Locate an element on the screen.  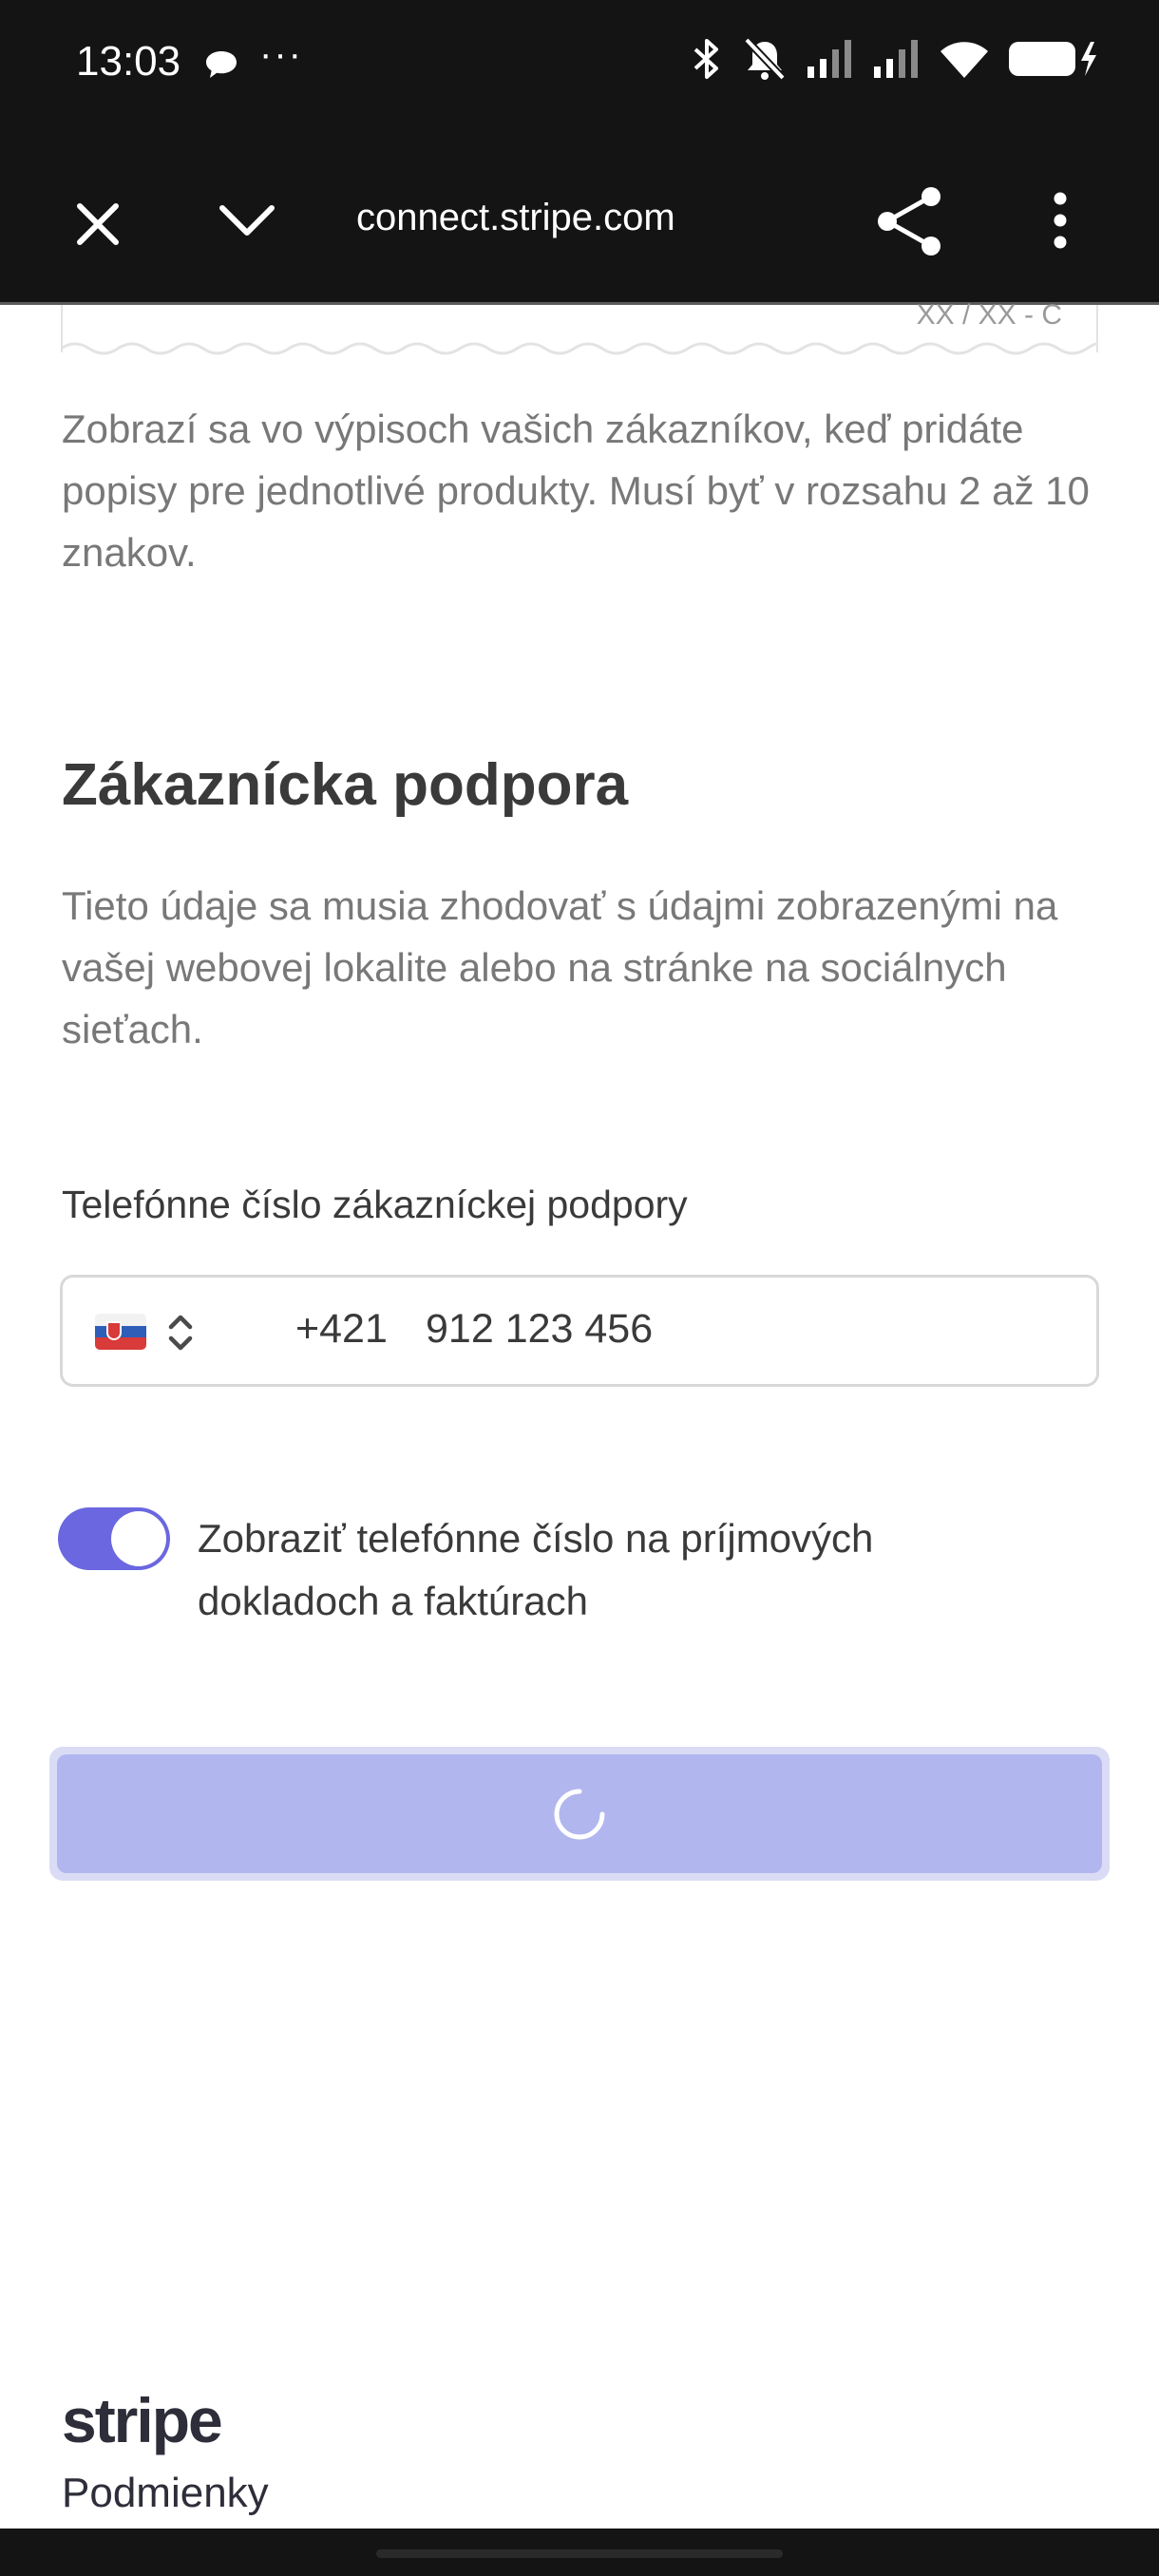
system-navigation-bar is located at coordinates (579, 2552).